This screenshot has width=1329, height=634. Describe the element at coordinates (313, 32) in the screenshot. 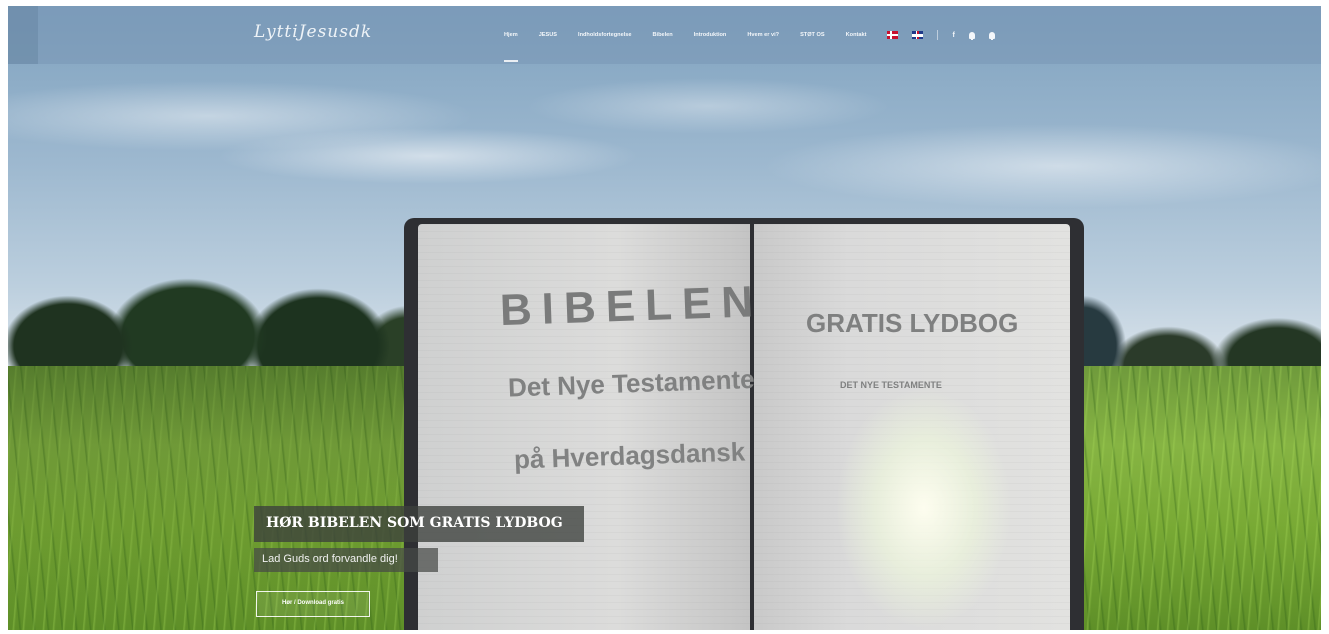

I see `site-logo: LyttiJesusdk` at that location.